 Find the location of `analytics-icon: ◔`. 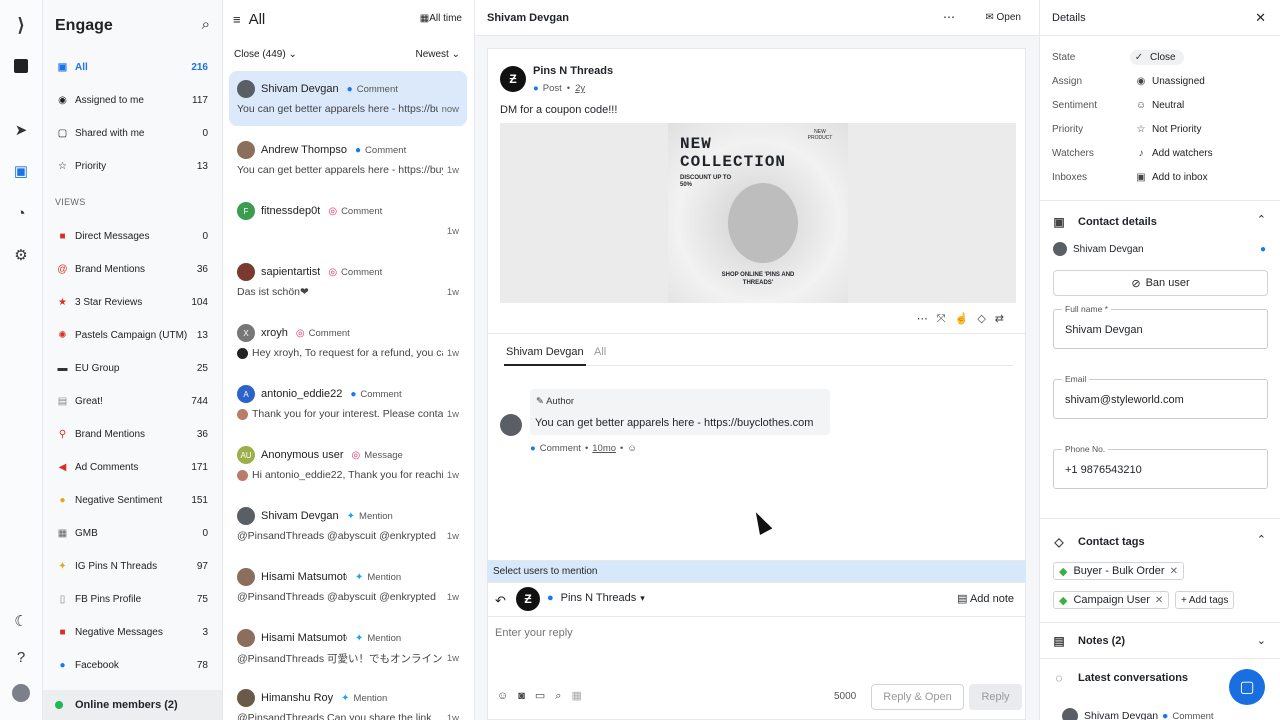

analytics-icon: ◔ is located at coordinates (21, 214).